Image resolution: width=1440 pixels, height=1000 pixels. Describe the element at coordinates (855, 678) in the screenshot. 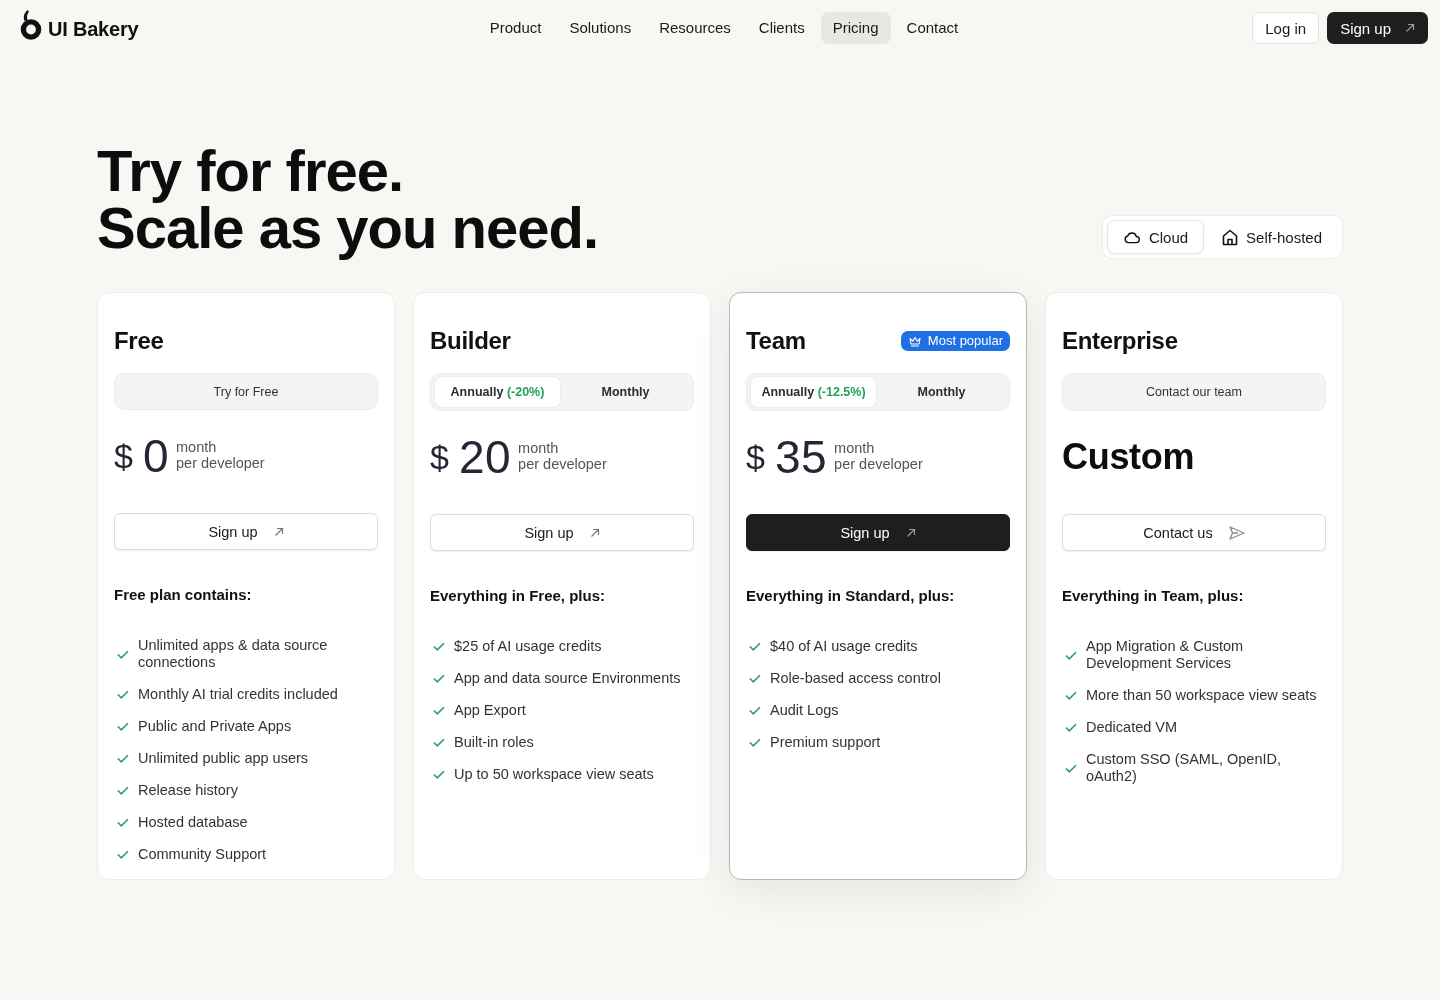

I see `feature-text: Role-based access control` at that location.